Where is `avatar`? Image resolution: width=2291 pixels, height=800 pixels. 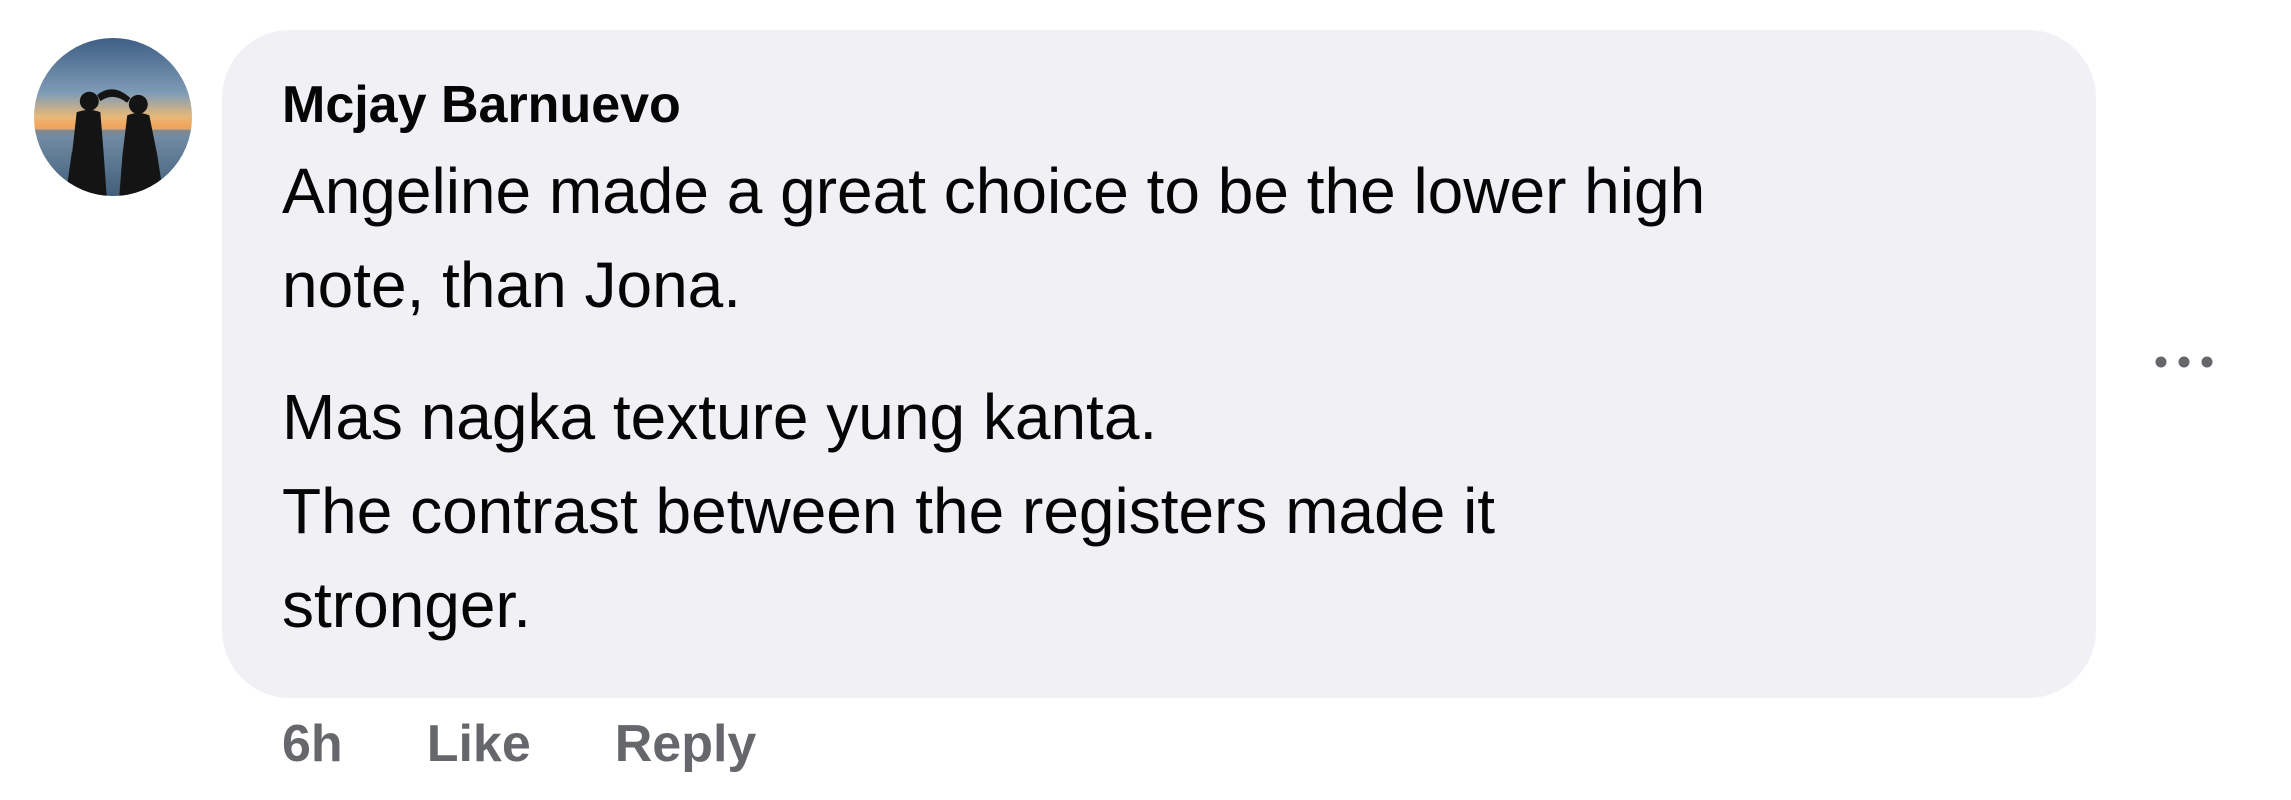 avatar is located at coordinates (113, 117).